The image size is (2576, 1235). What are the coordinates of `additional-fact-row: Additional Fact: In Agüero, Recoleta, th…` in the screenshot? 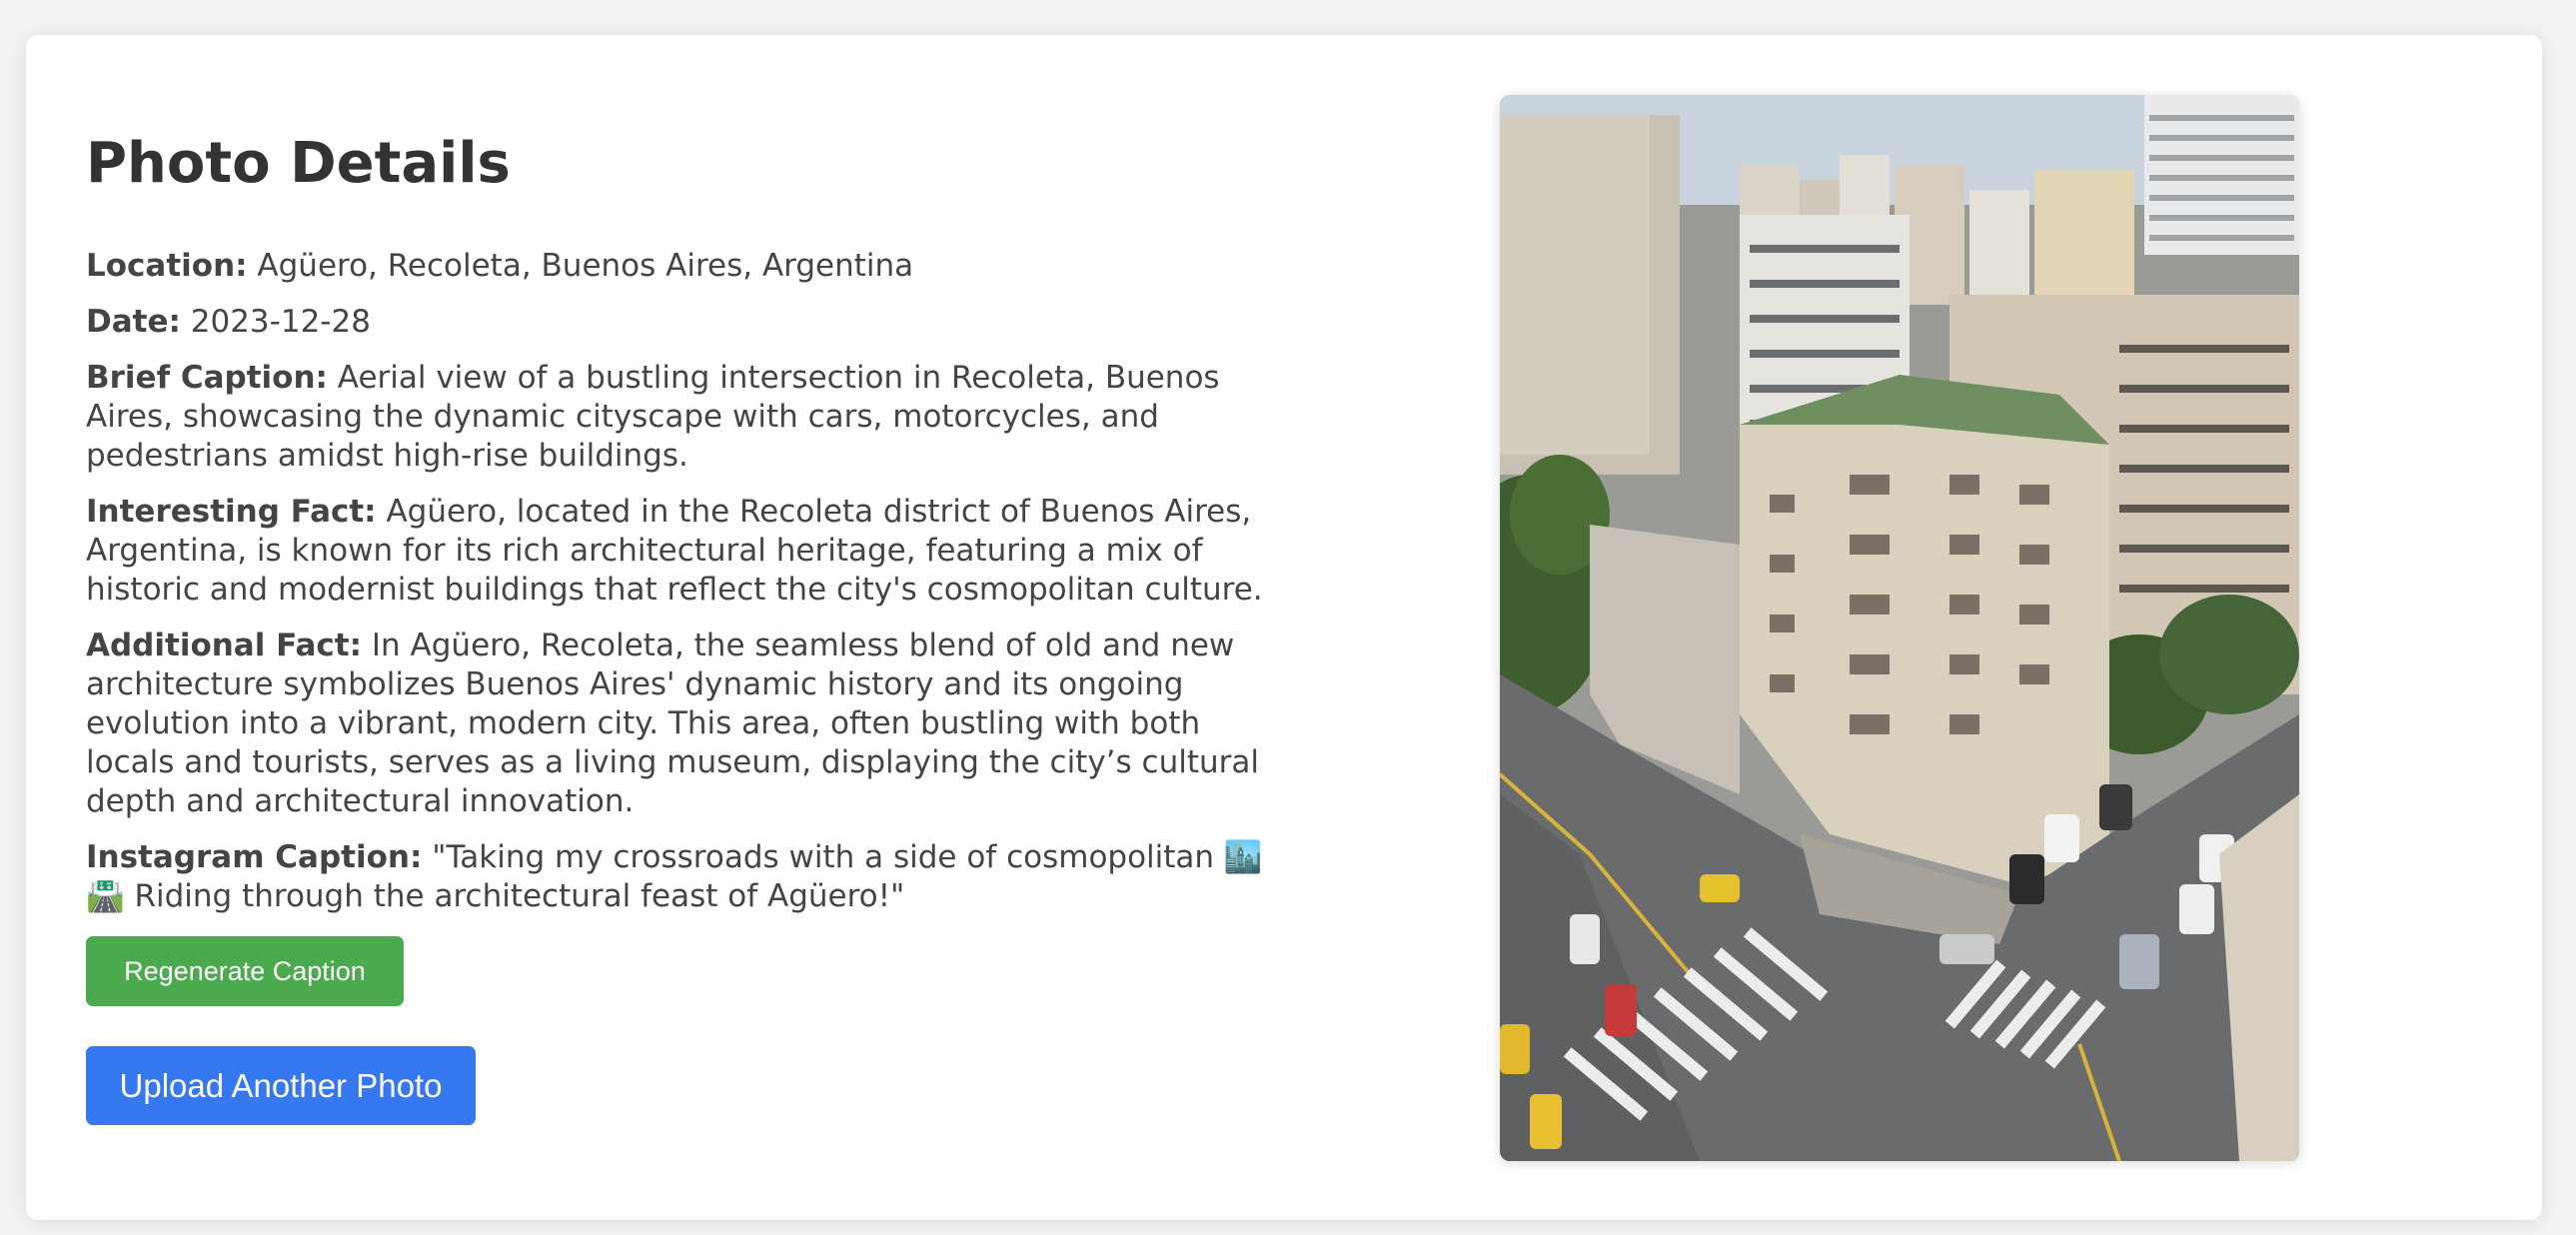 It's located at (680, 723).